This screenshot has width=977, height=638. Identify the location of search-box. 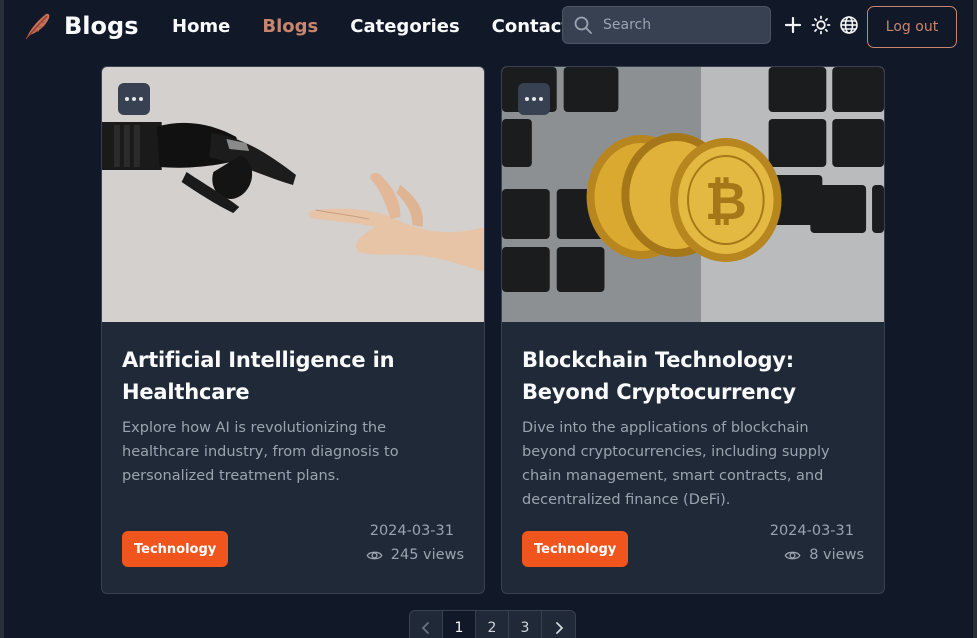
(666, 25).